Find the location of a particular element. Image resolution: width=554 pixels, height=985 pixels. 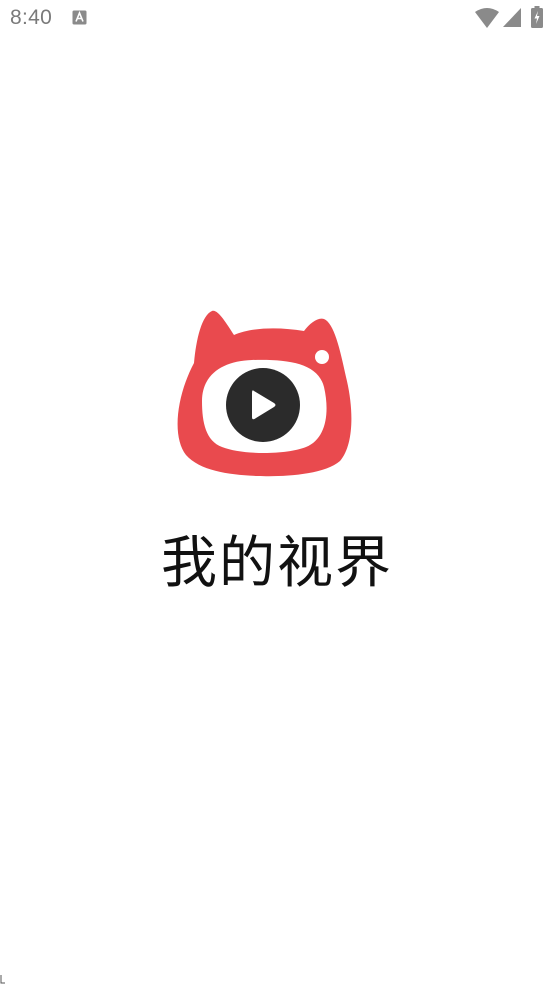

status-time: 8:40 is located at coordinates (31, 17).